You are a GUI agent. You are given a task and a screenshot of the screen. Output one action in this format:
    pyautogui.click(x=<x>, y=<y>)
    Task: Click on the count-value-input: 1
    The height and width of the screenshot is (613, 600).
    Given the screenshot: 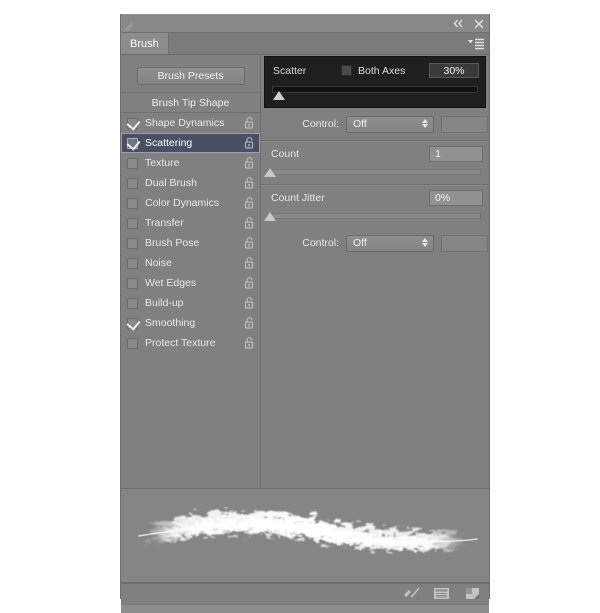 What is the action you would take?
    pyautogui.click(x=456, y=154)
    